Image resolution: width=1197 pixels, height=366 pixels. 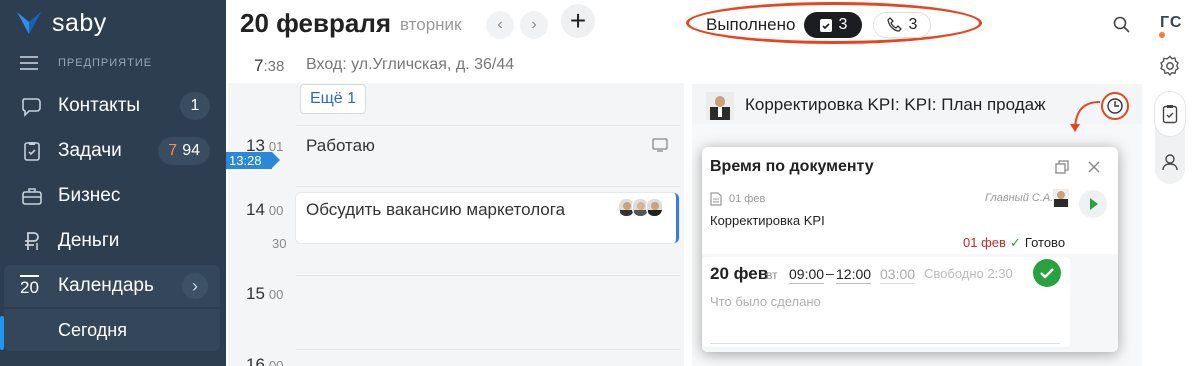 I want to click on more-events-button: Ещё 1, so click(x=333, y=99).